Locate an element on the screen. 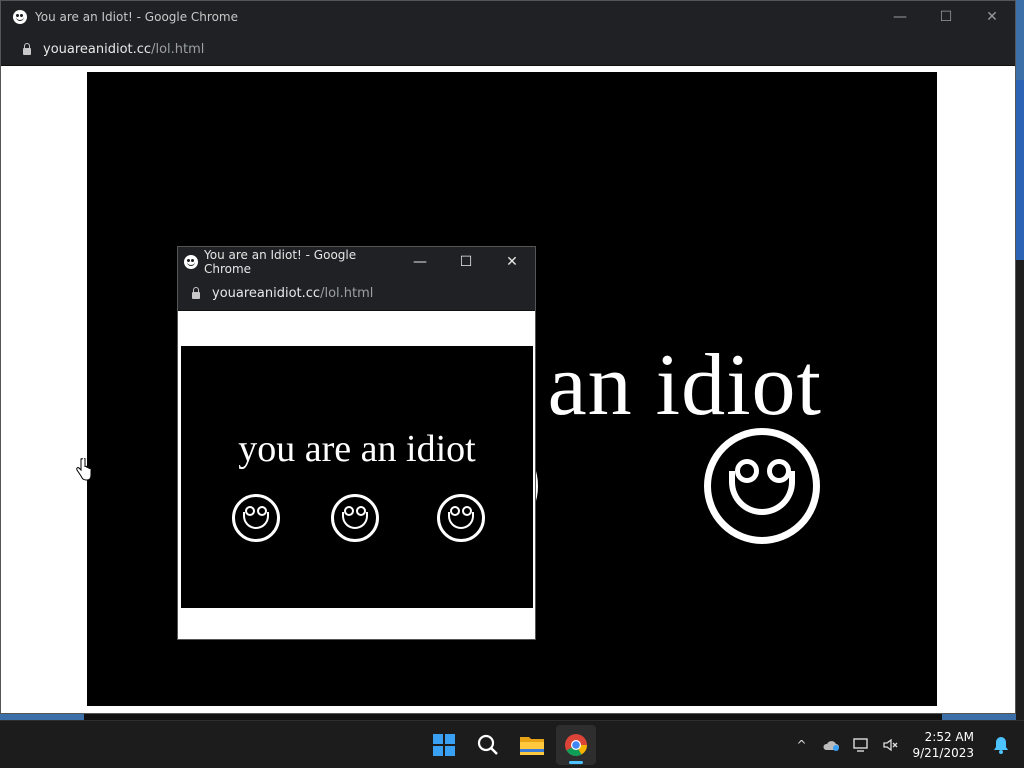  maximize-button: ☐ is located at coordinates (946, 17).